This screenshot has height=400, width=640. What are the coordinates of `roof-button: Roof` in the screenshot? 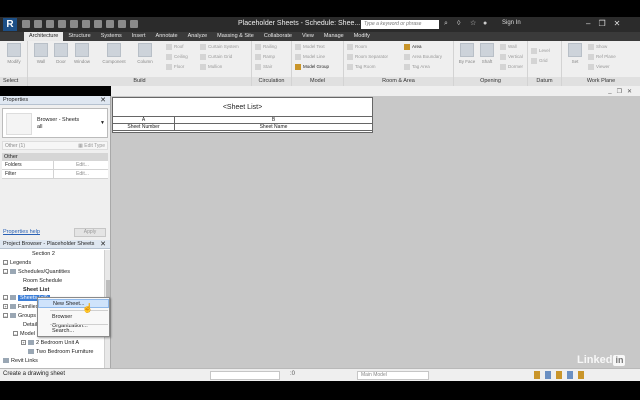 It's located at (175, 47).